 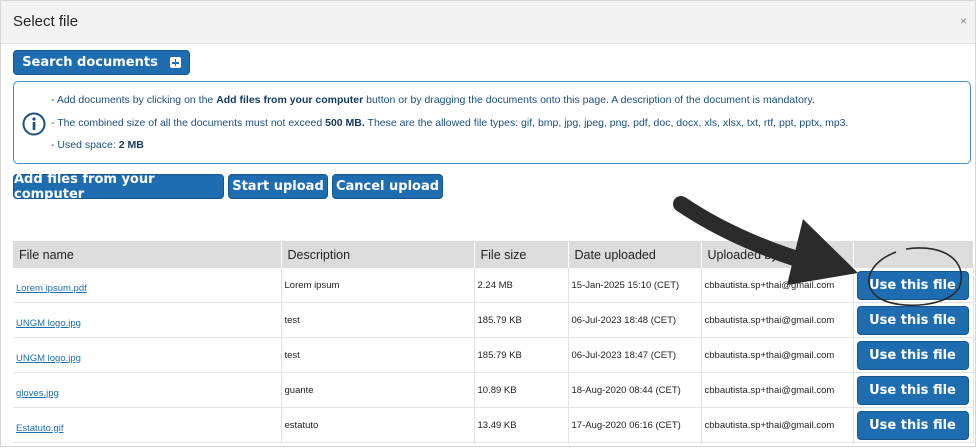 I want to click on add-files-button: Add files from your computer, so click(x=118, y=187).